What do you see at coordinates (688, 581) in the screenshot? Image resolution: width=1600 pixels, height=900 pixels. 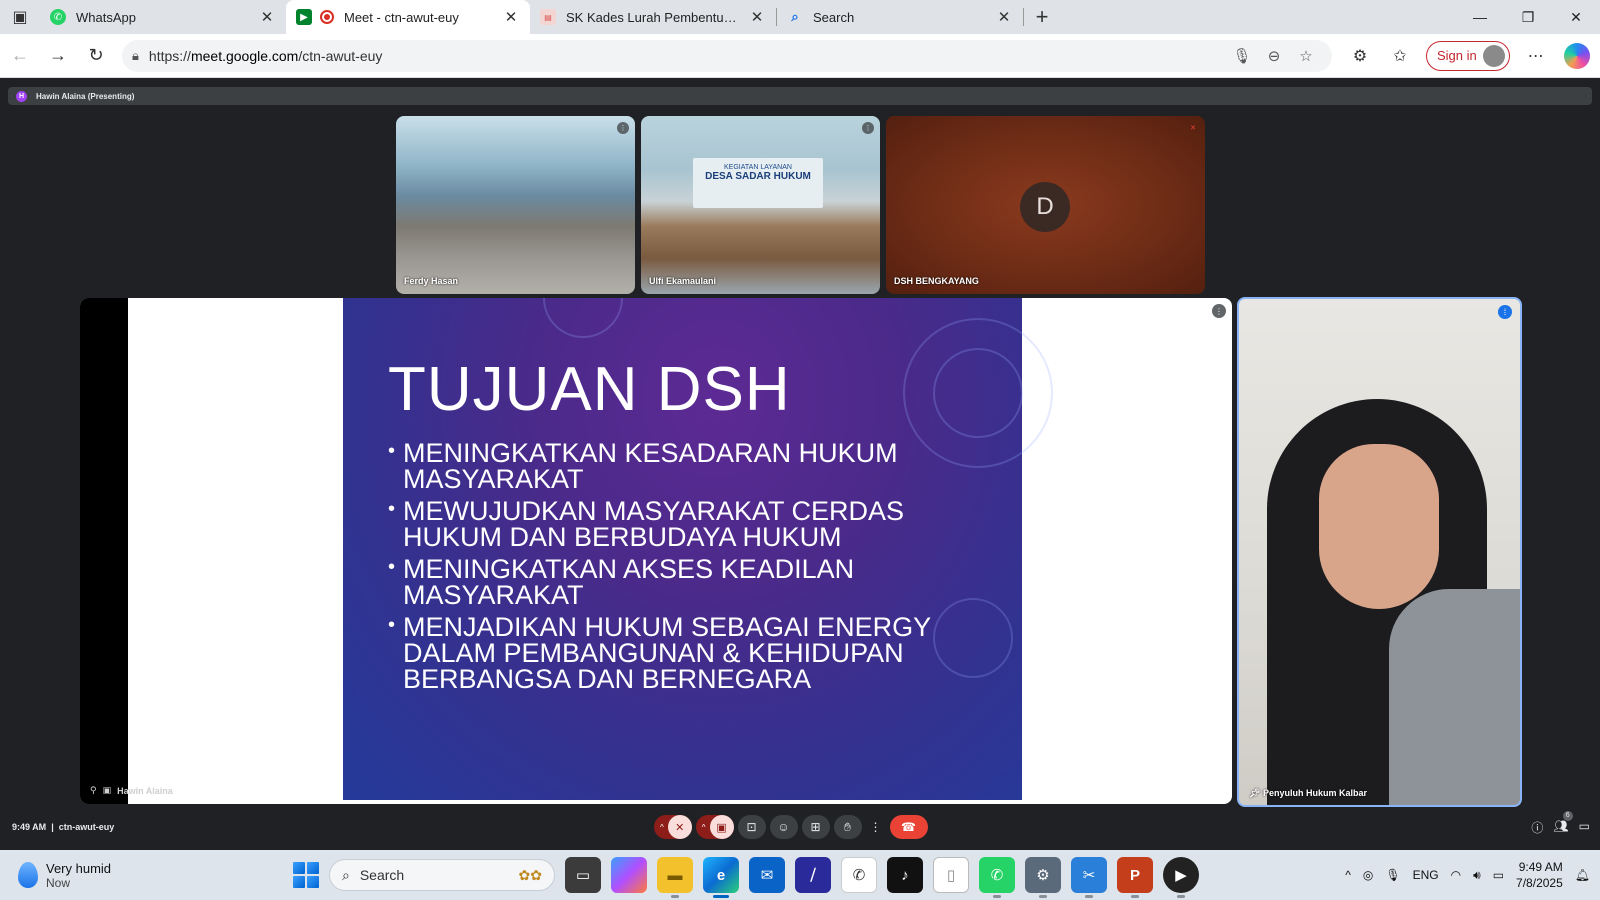 I see `slide-bullet: MENINGKATKAN AKSES KEADILAN MASYARAKAT` at bounding box center [688, 581].